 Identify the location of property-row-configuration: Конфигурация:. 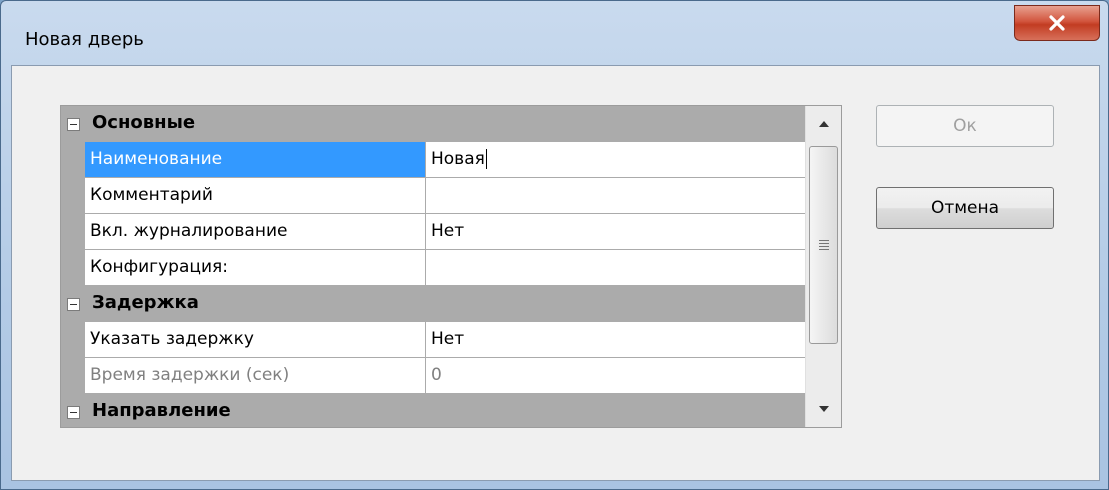
(433, 268).